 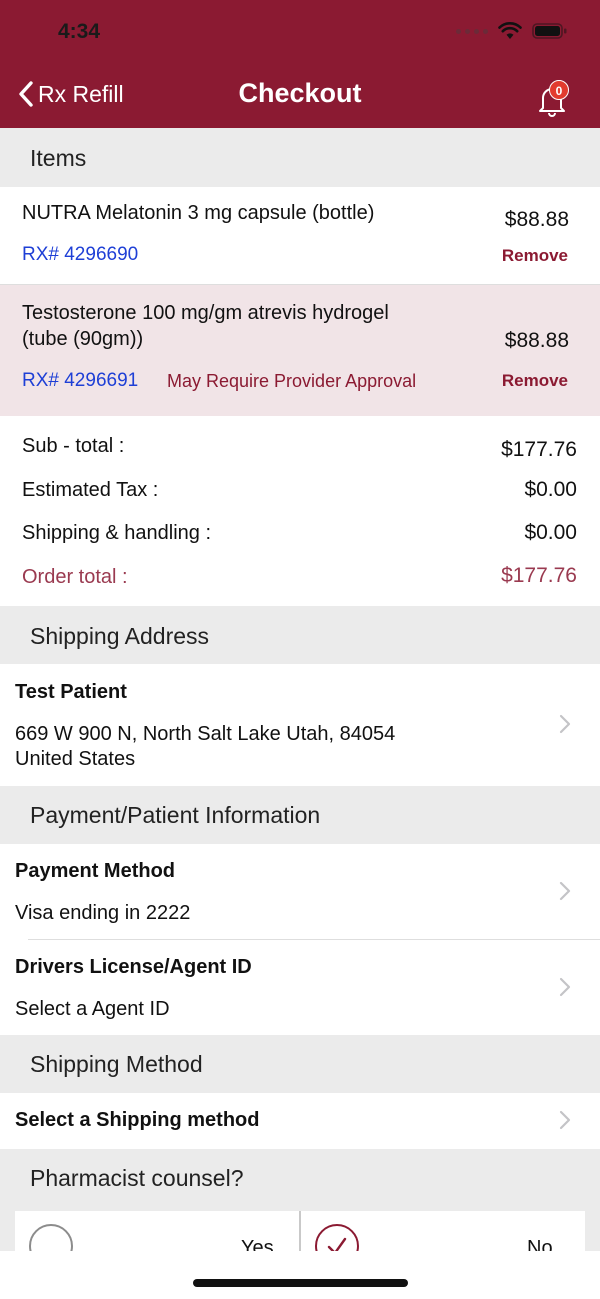 I want to click on order-total-label: Order total :, so click(x=75, y=577).